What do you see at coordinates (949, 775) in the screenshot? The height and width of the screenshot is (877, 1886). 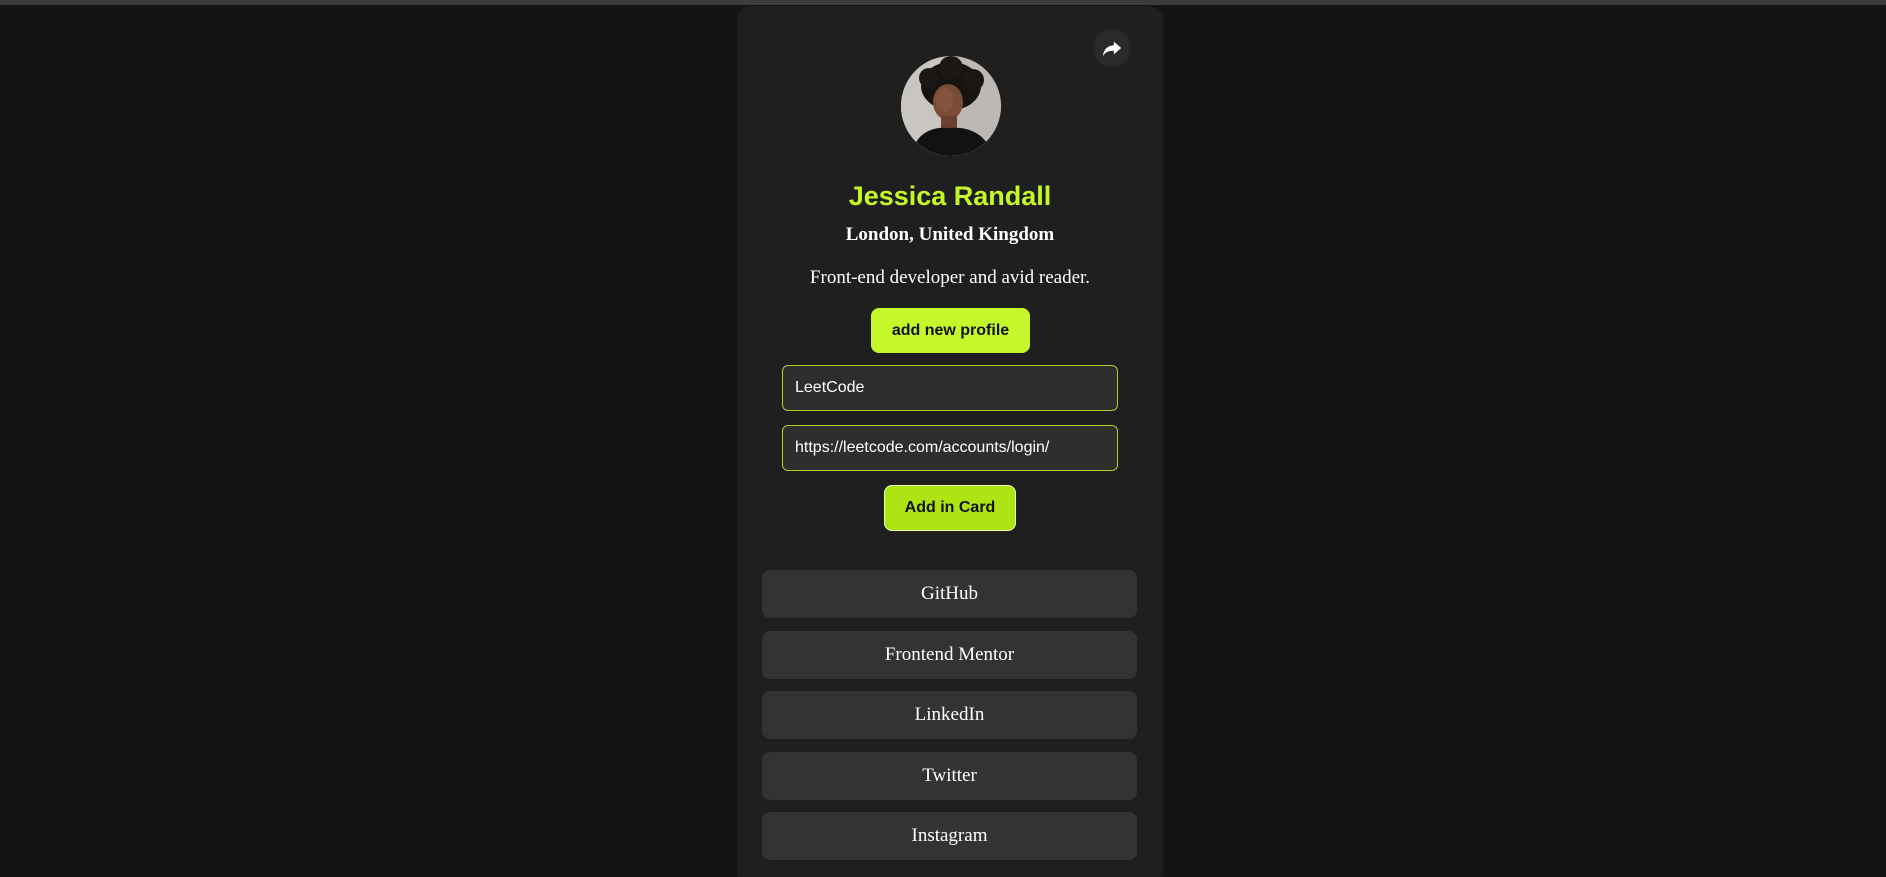 I see `link-twitter: Twitter` at bounding box center [949, 775].